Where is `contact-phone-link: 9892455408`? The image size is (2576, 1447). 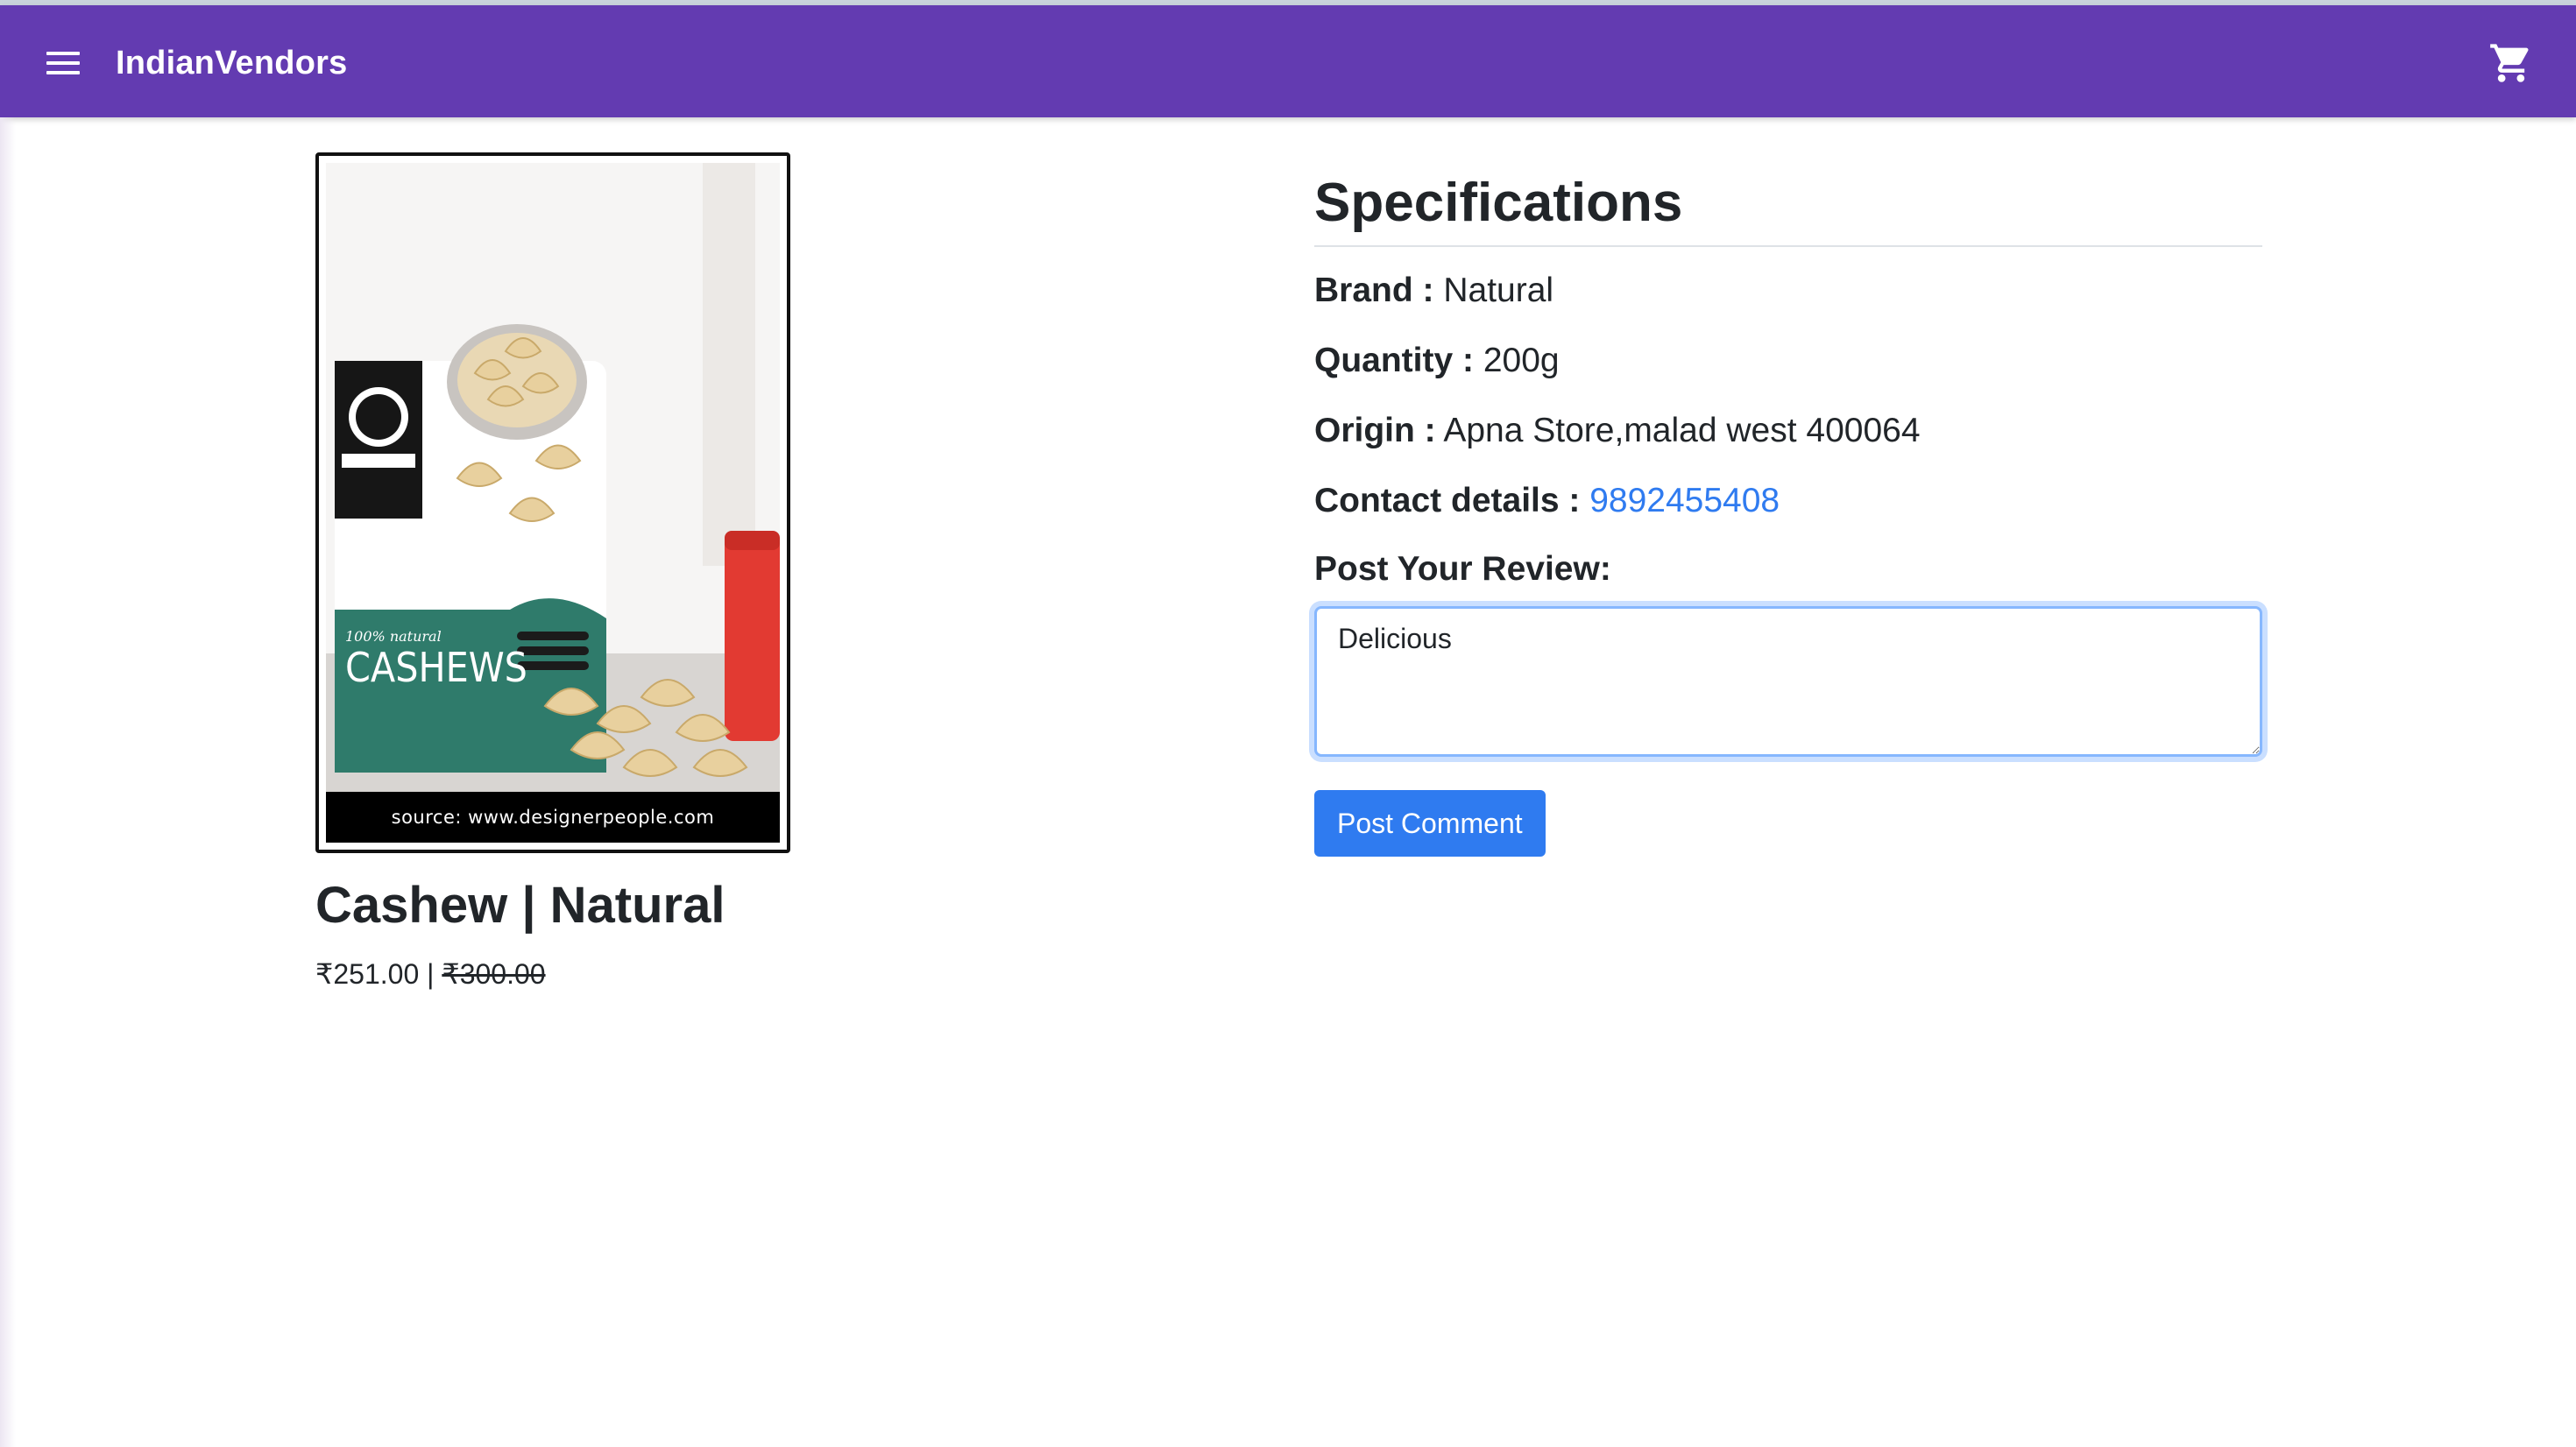
contact-phone-link: 9892455408 is located at coordinates (1684, 500).